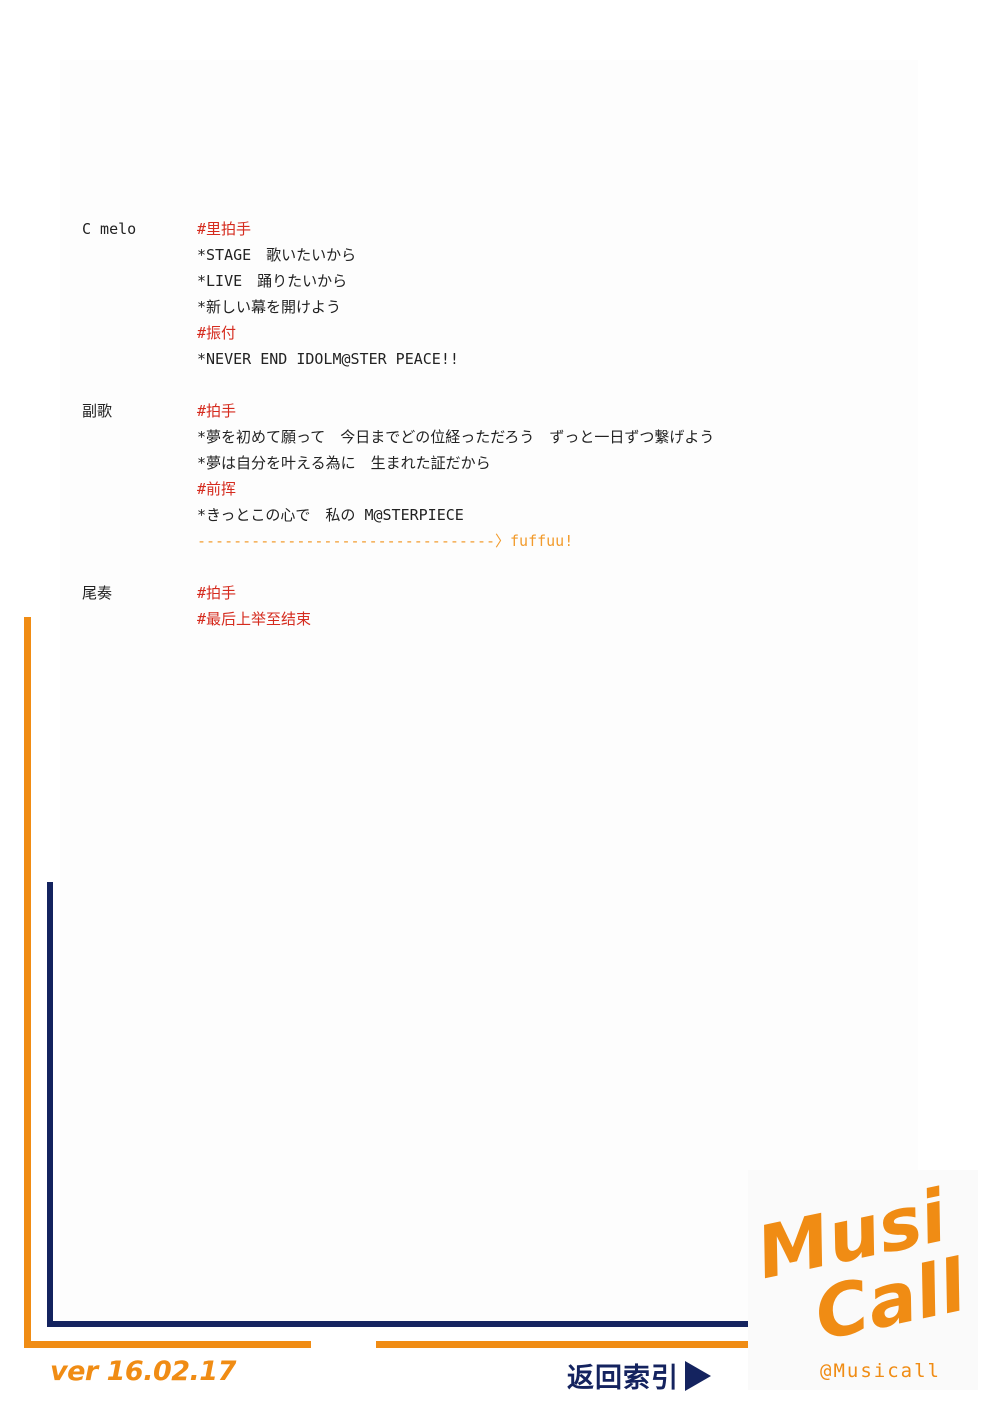  What do you see at coordinates (862, 1264) in the screenshot?
I see `musicall-logo-graphic: Musi Call` at bounding box center [862, 1264].